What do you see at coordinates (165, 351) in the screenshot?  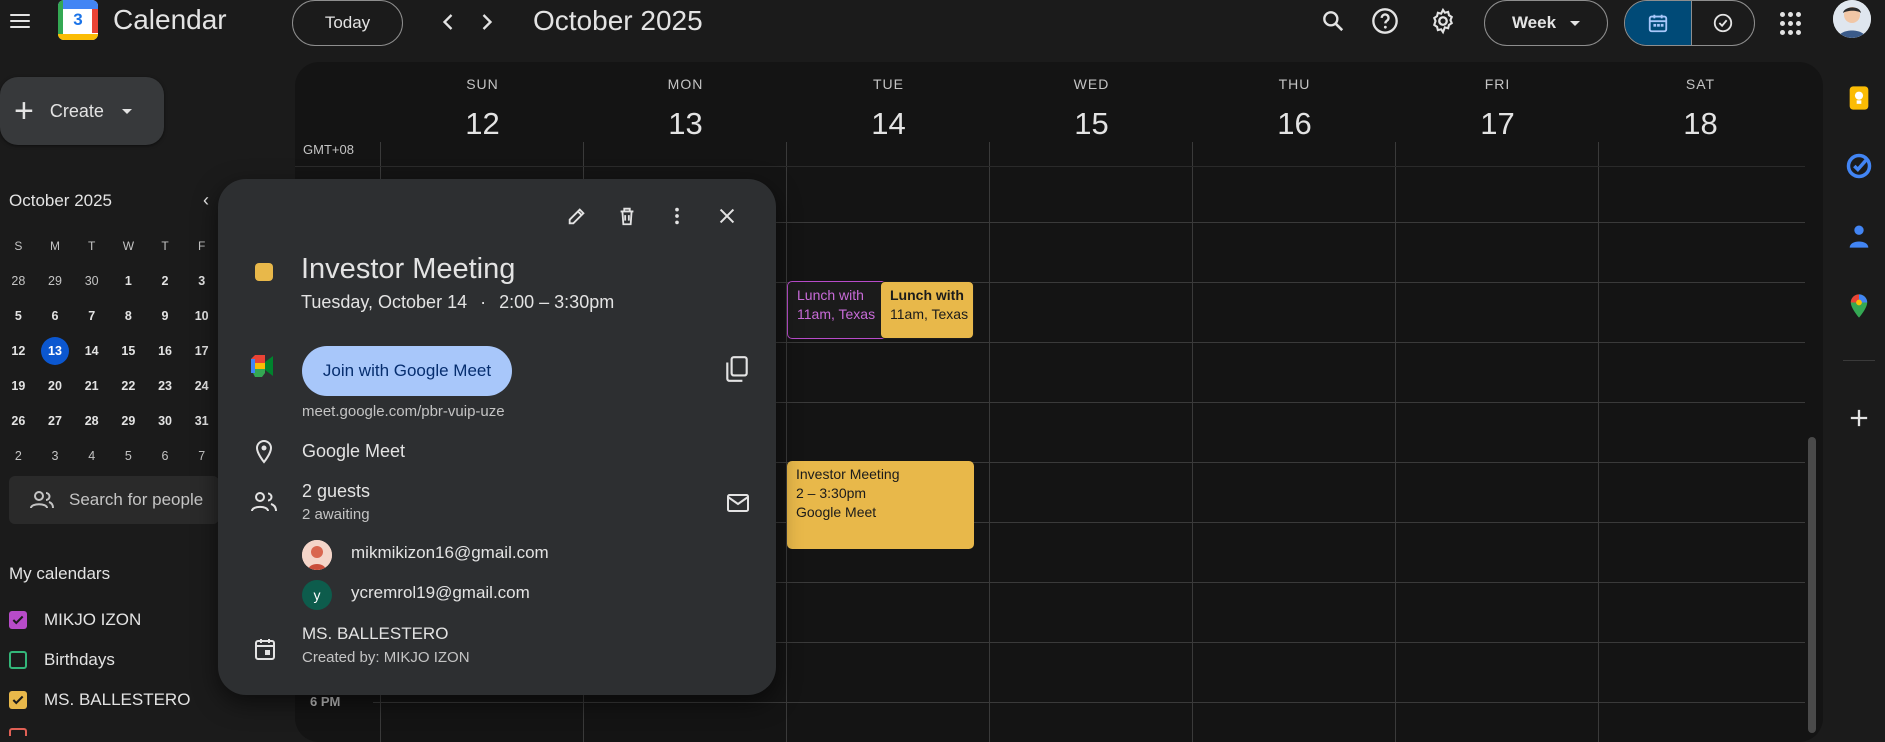 I see `mini-day: 16` at bounding box center [165, 351].